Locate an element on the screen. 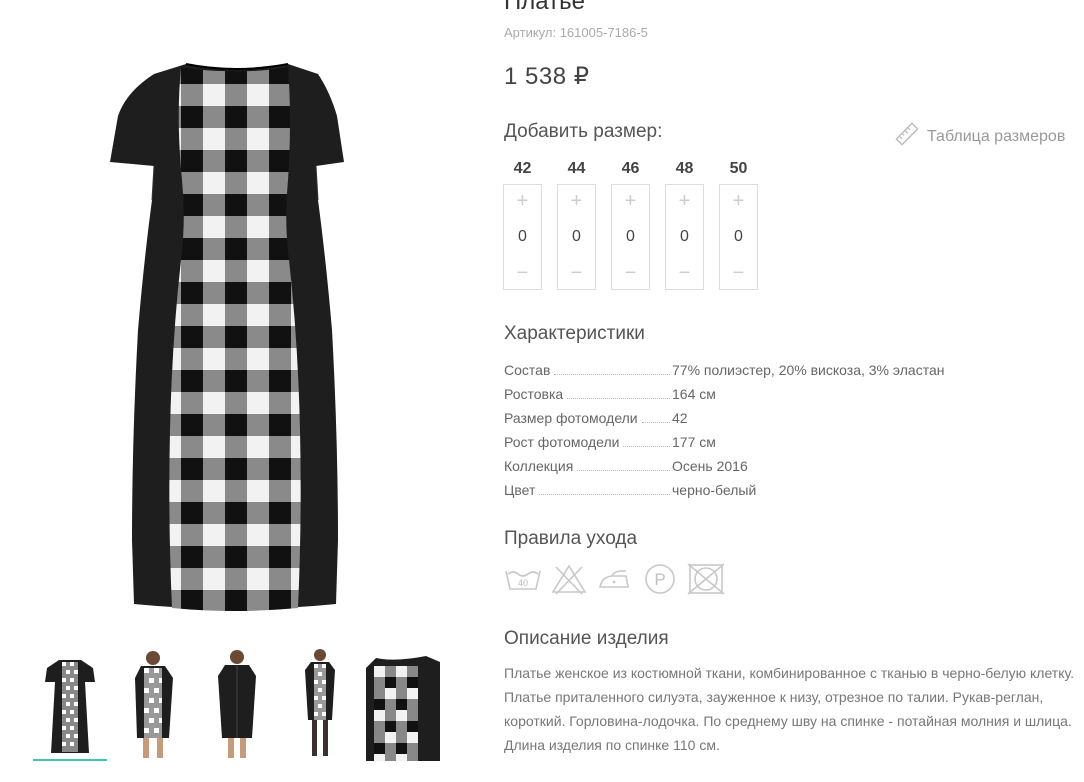  no-tumble-dry-icon is located at coordinates (706, 579).